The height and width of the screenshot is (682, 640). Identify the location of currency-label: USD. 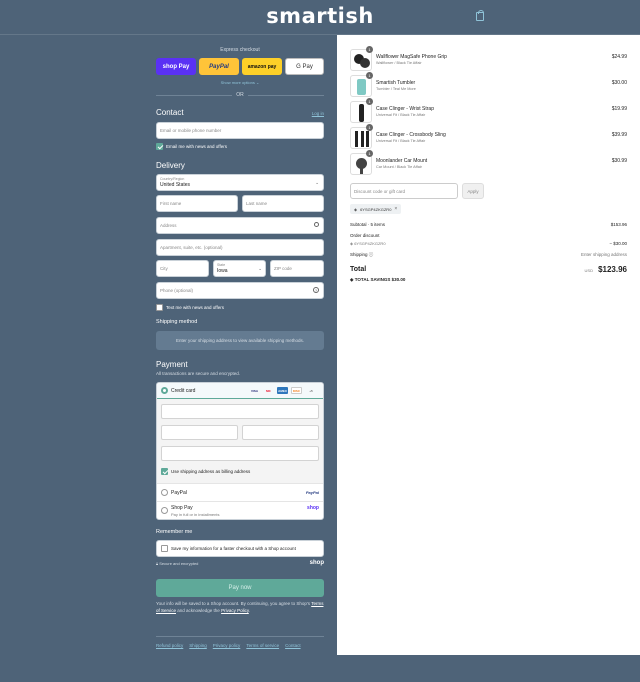
(588, 270).